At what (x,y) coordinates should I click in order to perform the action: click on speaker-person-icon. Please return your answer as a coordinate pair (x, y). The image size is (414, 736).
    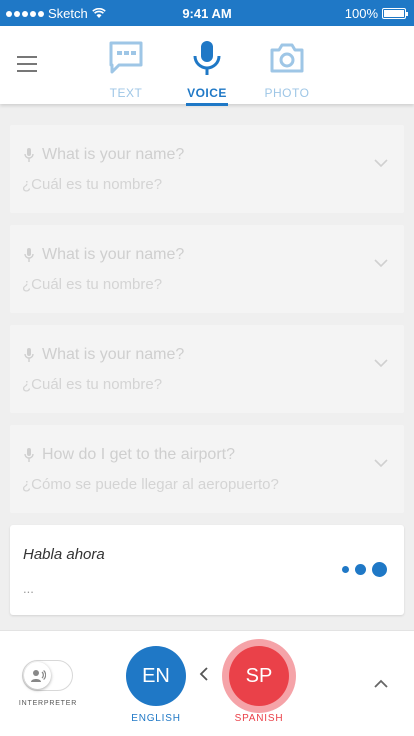
    Looking at the image, I should click on (38, 675).